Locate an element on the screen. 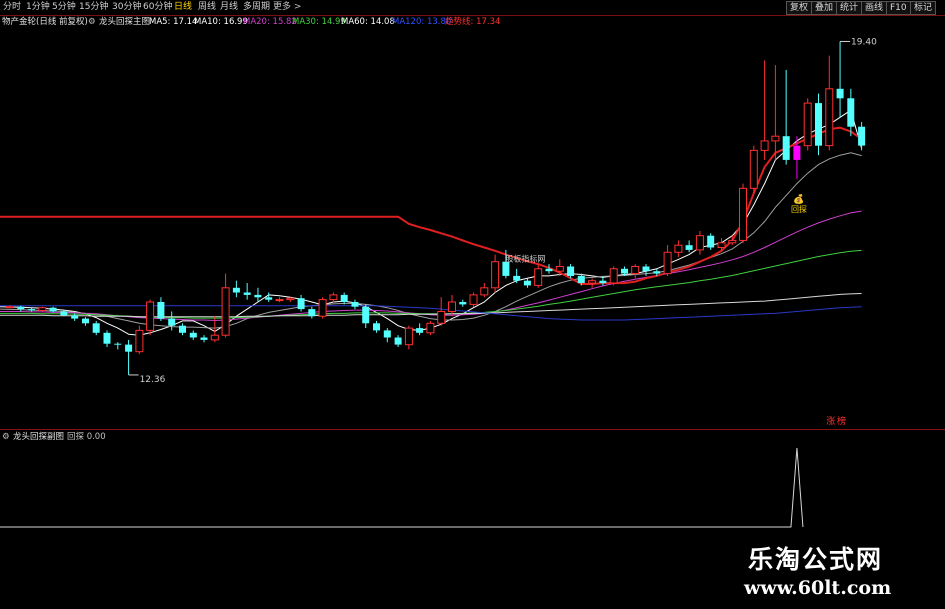  watermark: 乐淘公式网 www.60lt.com is located at coordinates (827, 570).